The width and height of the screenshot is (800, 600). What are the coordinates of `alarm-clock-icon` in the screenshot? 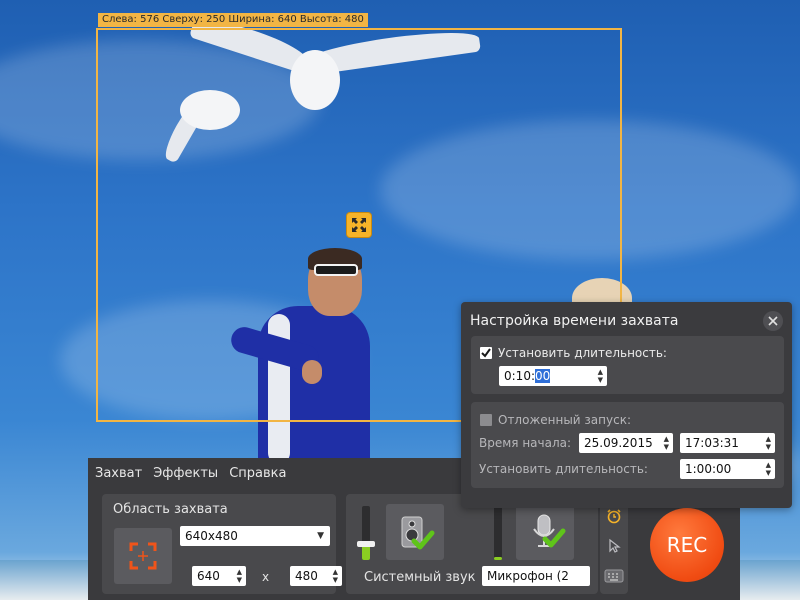 It's located at (614, 516).